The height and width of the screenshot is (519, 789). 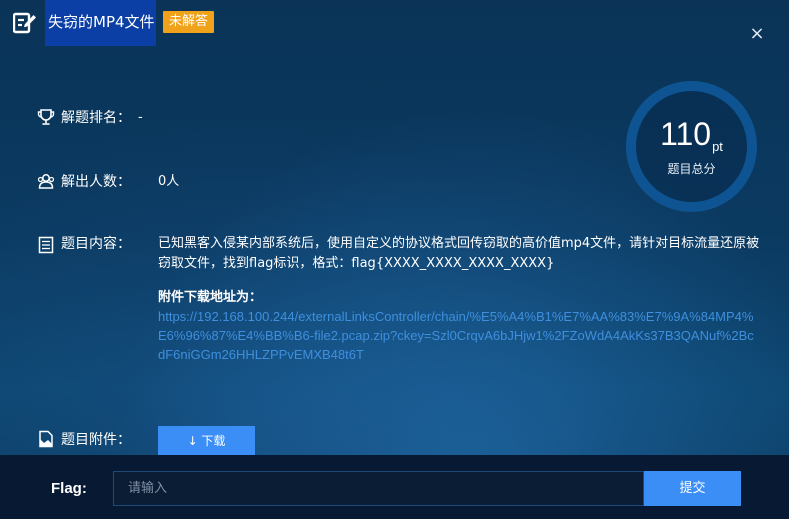 What do you see at coordinates (691, 169) in the screenshot?
I see `score-label: 题目总分` at bounding box center [691, 169].